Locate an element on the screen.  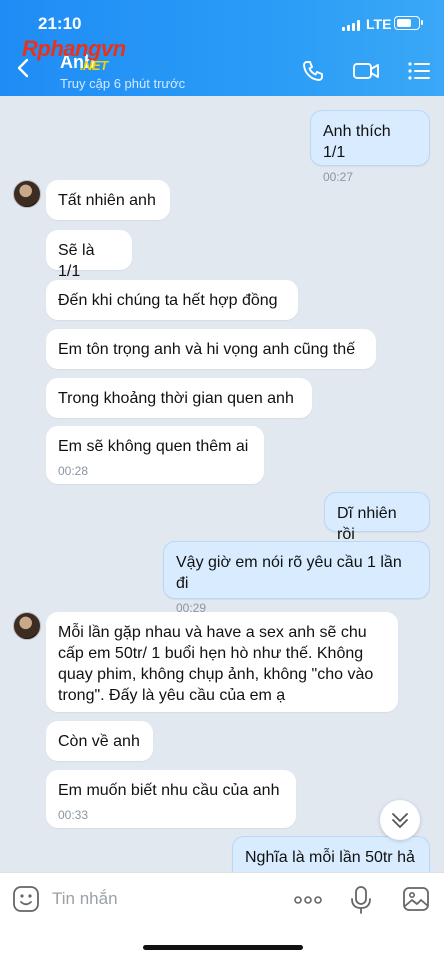
message-time: 00:28 is located at coordinates (73, 471).